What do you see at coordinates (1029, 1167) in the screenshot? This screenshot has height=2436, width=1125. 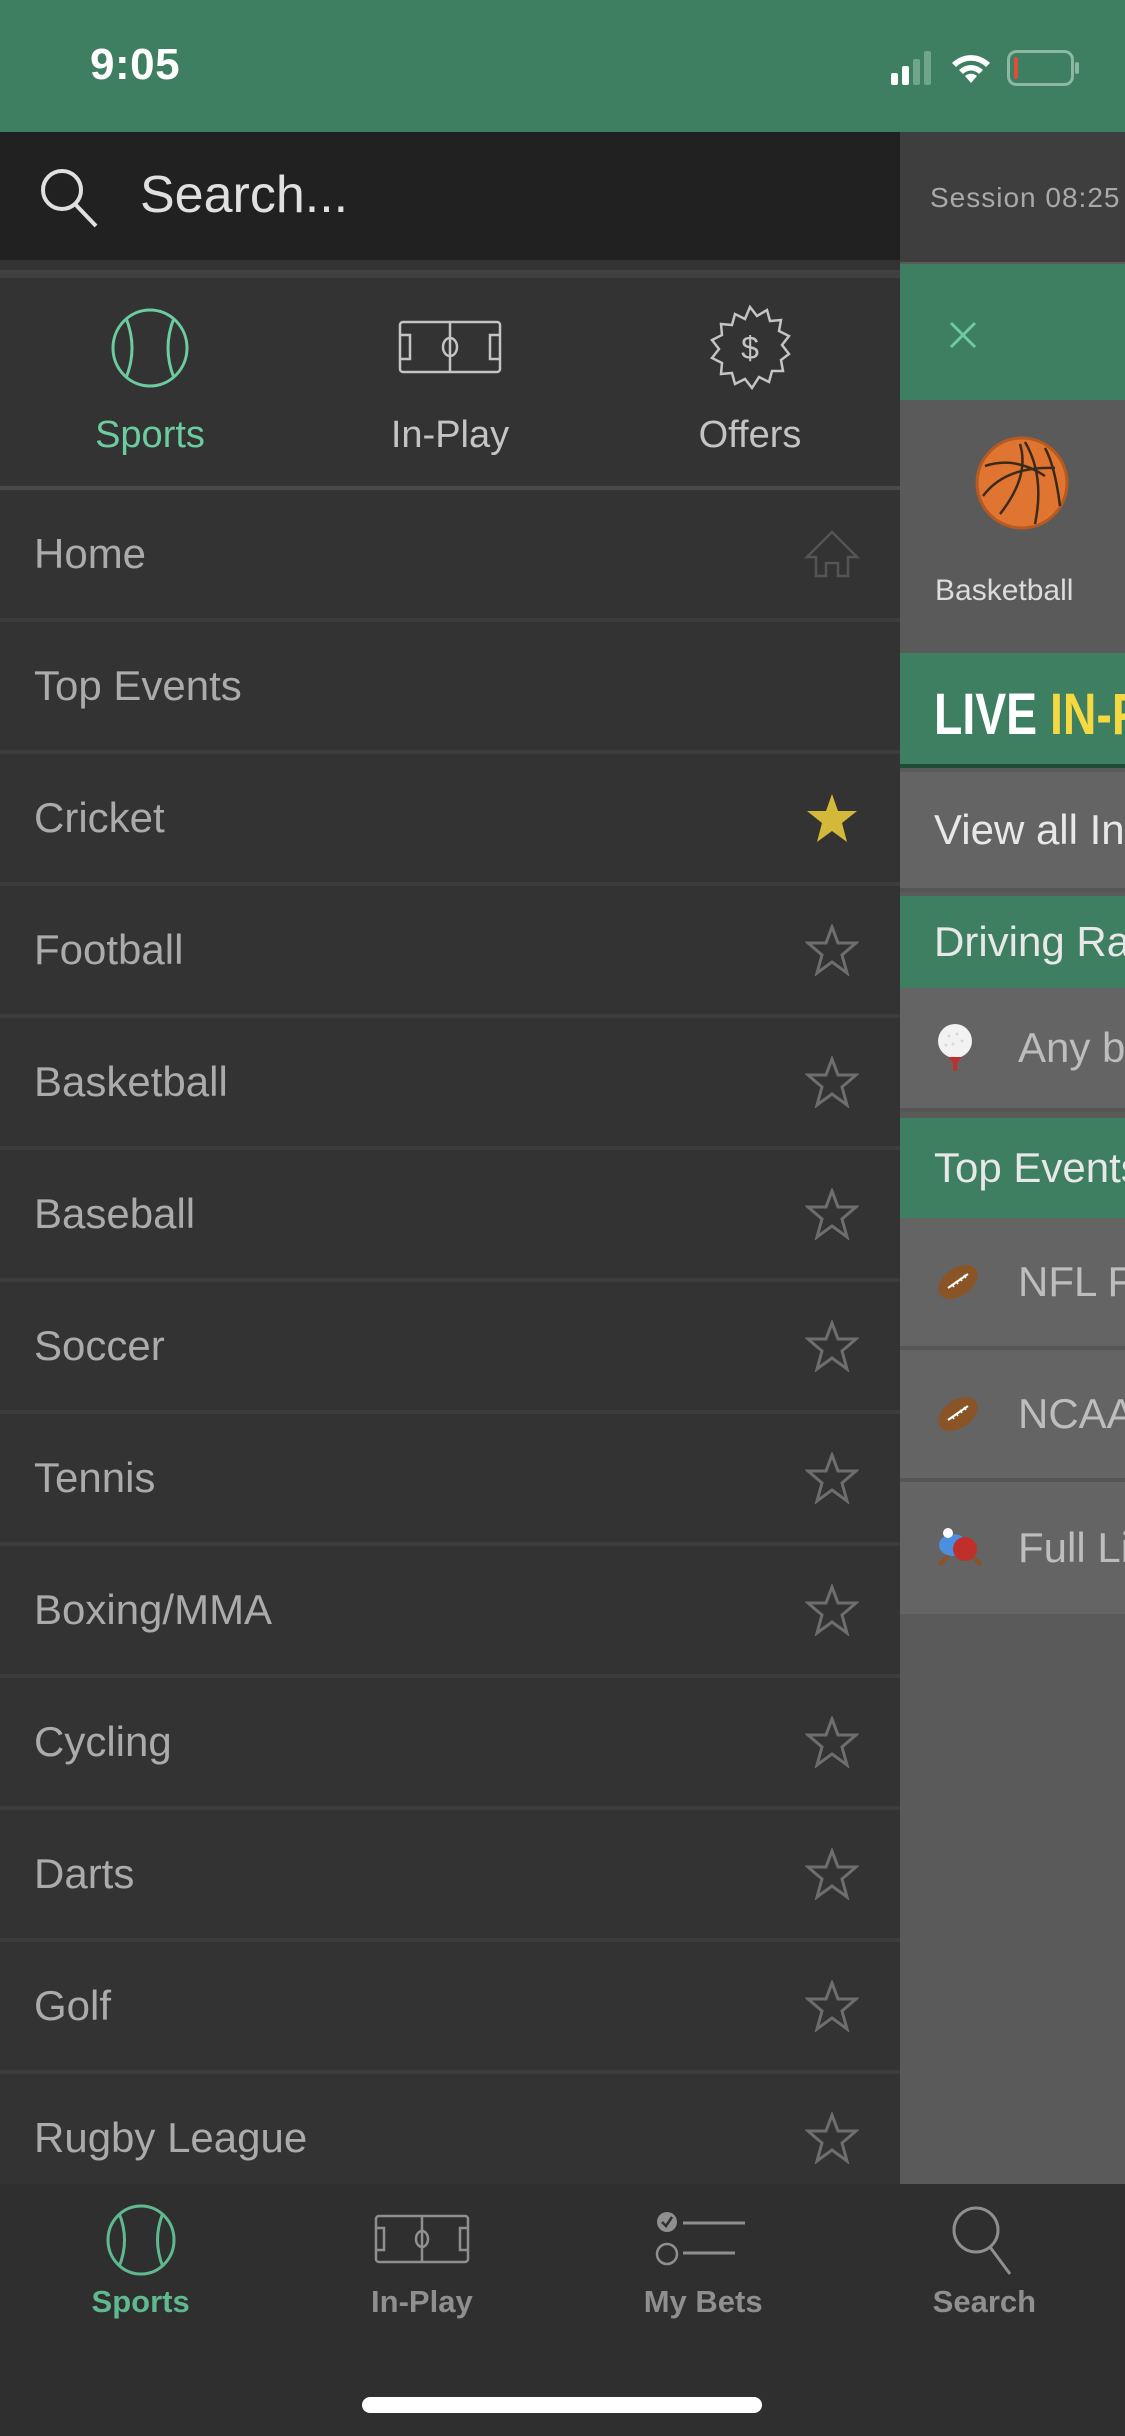 I see `top-events-title: Top Events` at bounding box center [1029, 1167].